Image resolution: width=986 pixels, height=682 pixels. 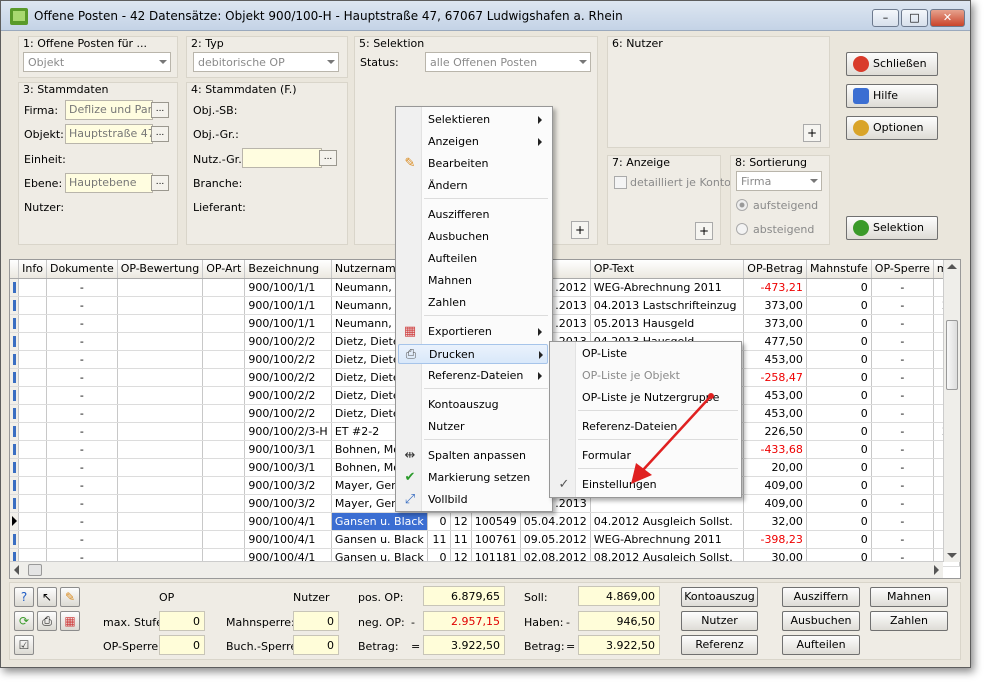 What do you see at coordinates (508, 62) in the screenshot?
I see `status-select: alle Offenen Posten` at bounding box center [508, 62].